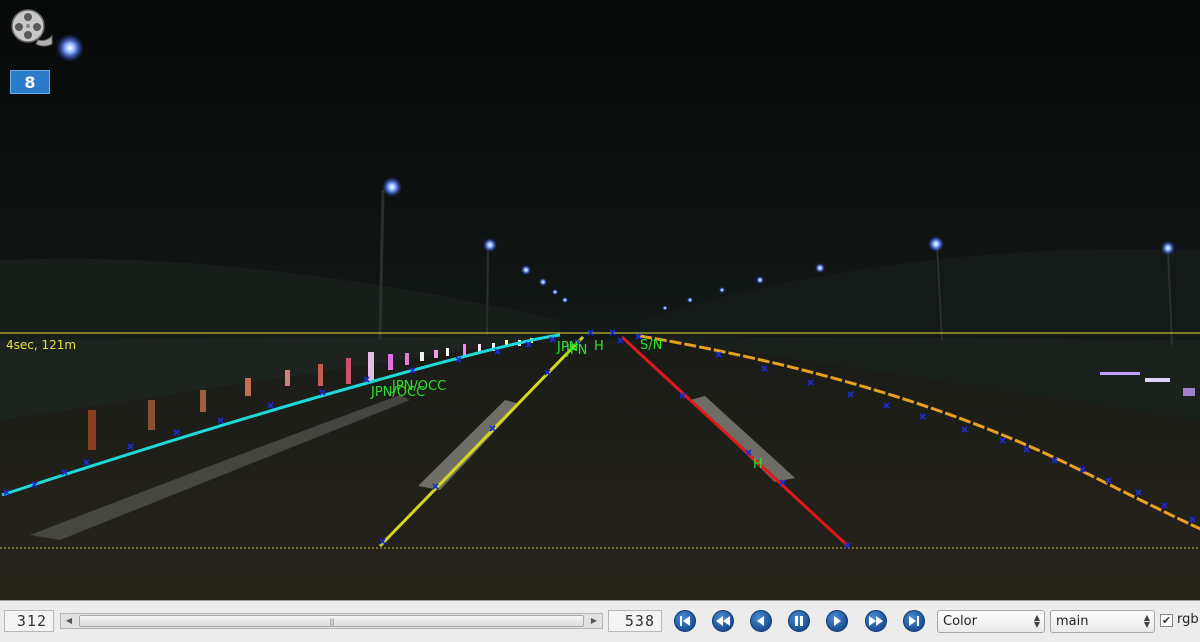 The image size is (1200, 642). I want to click on channel-badge: 8, so click(30, 82).